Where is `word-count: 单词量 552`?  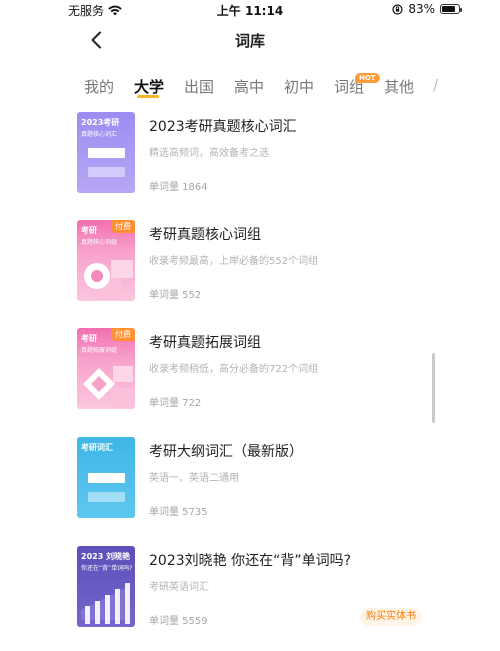 word-count: 单词量 552 is located at coordinates (175, 295).